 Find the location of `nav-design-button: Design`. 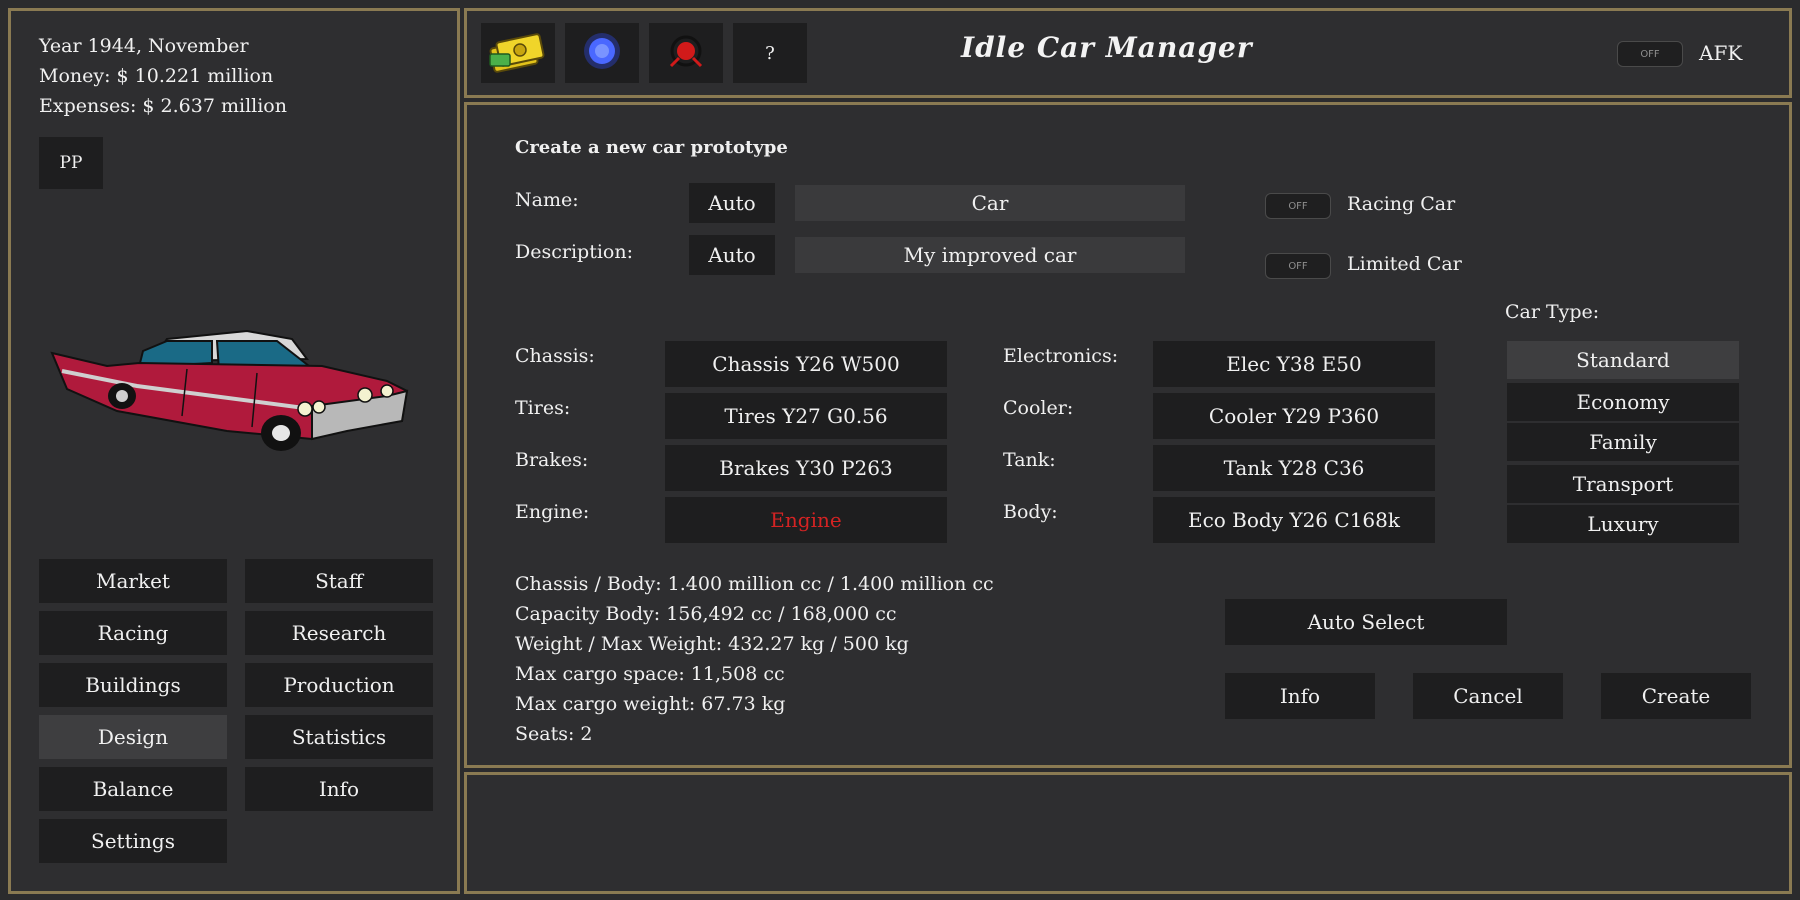

nav-design-button: Design is located at coordinates (133, 737).